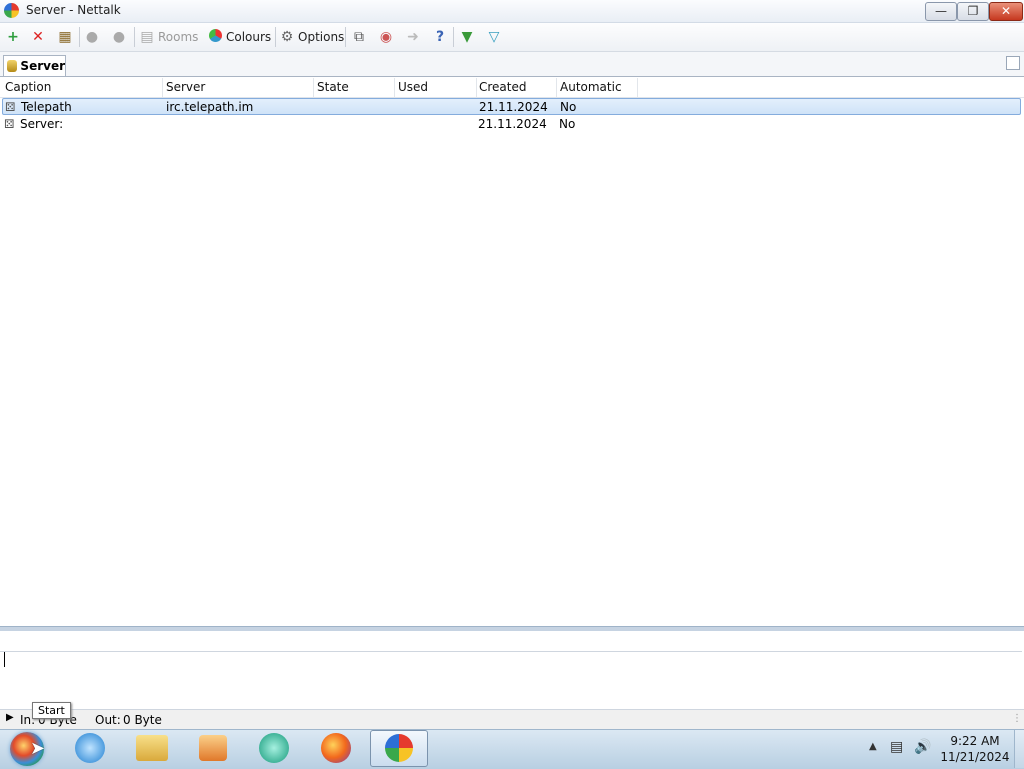 This screenshot has height=769, width=1024. I want to click on title-bar, so click(512, 11).